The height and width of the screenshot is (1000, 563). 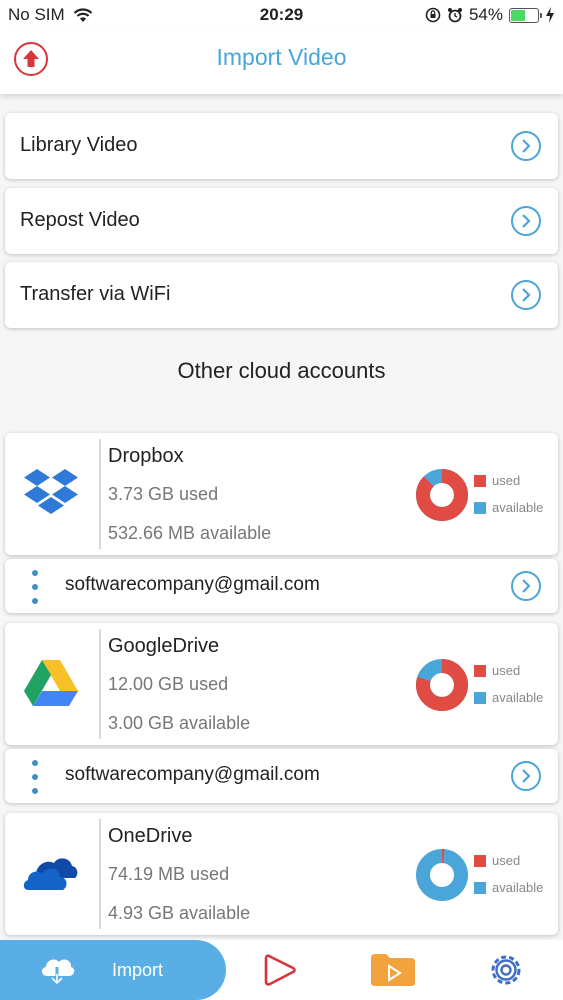 What do you see at coordinates (179, 913) in the screenshot?
I see `account-available: 4.93 GB available` at bounding box center [179, 913].